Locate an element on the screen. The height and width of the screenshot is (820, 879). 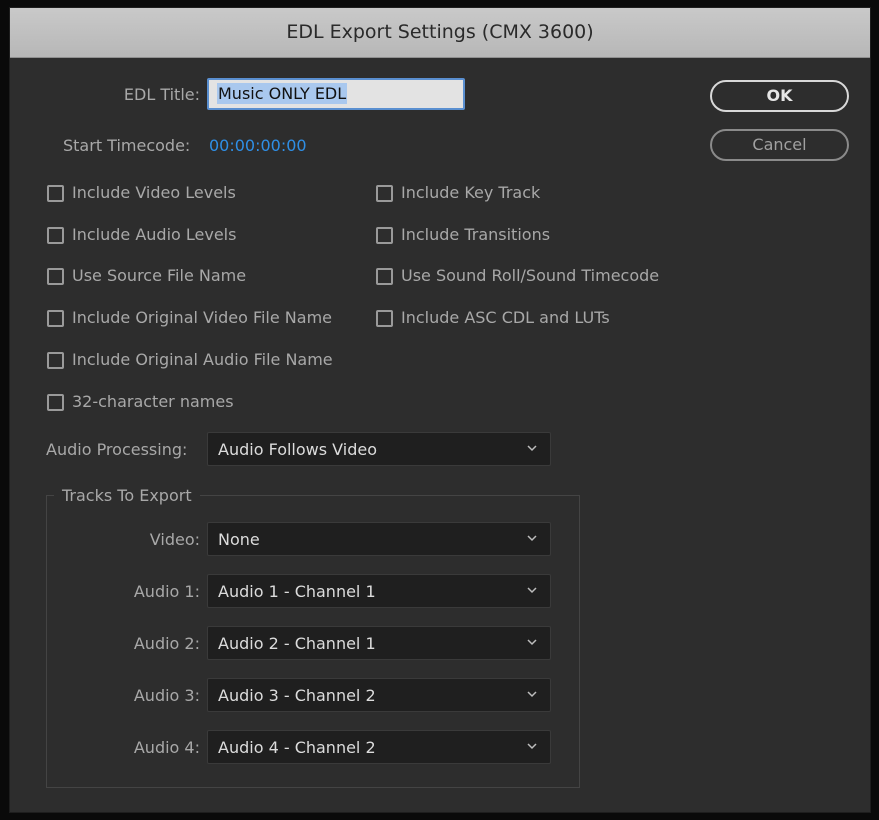
checkbox-label: Include Transitions is located at coordinates (476, 234).